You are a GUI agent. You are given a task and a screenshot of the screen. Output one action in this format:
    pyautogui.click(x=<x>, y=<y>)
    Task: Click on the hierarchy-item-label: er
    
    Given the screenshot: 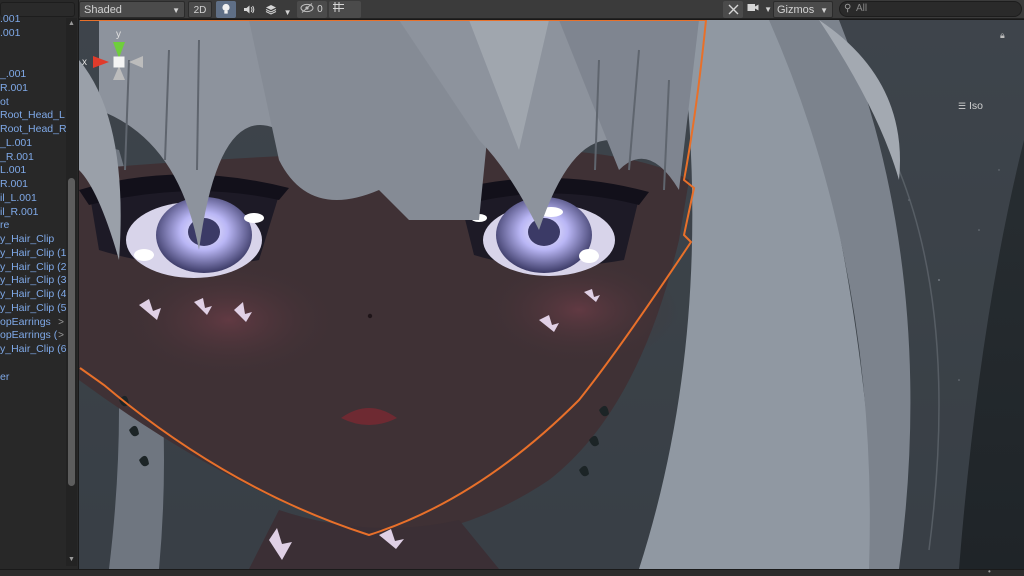 What is the action you would take?
    pyautogui.click(x=5, y=376)
    